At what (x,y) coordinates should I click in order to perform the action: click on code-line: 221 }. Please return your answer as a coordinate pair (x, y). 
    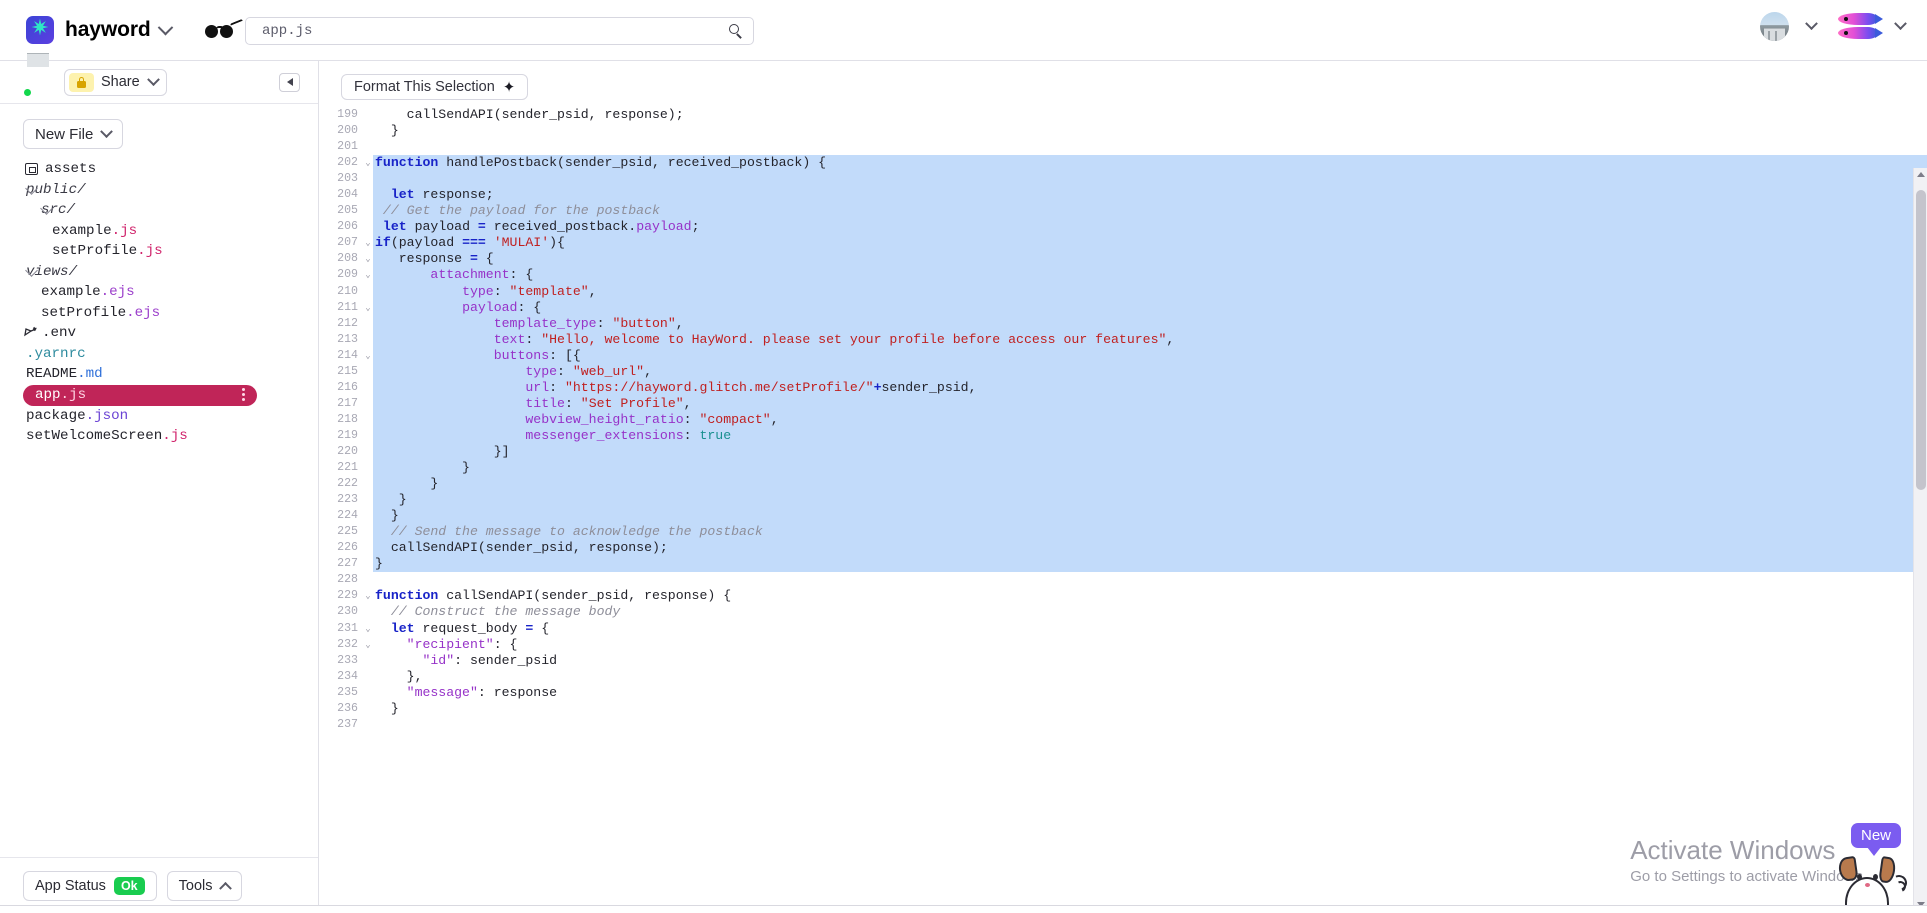
    Looking at the image, I should click on (1123, 468).